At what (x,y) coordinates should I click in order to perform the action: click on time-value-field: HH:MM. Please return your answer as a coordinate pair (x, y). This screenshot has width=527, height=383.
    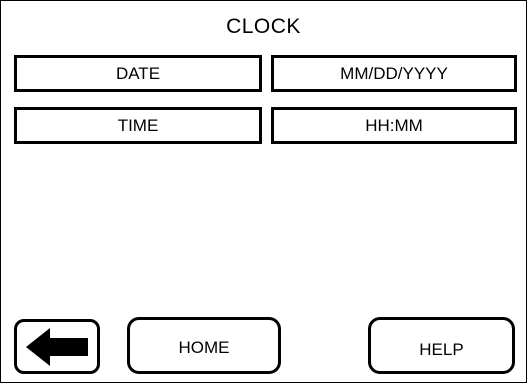
    Looking at the image, I should click on (394, 125).